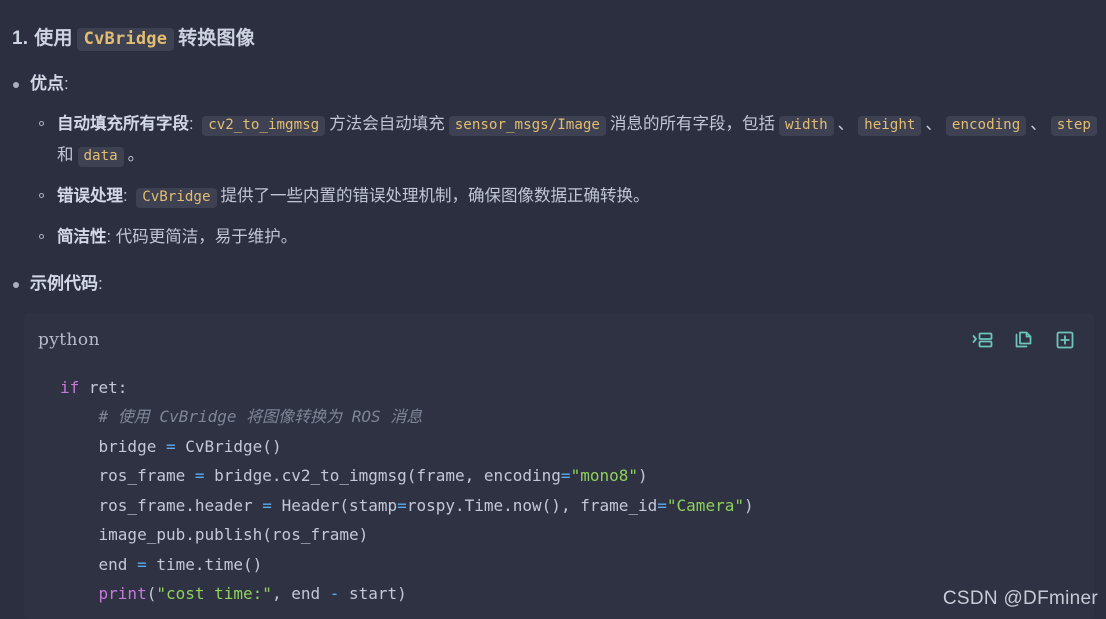 The height and width of the screenshot is (619, 1106). Describe the element at coordinates (64, 283) in the screenshot. I see `list-item-label: 示例代码` at that location.